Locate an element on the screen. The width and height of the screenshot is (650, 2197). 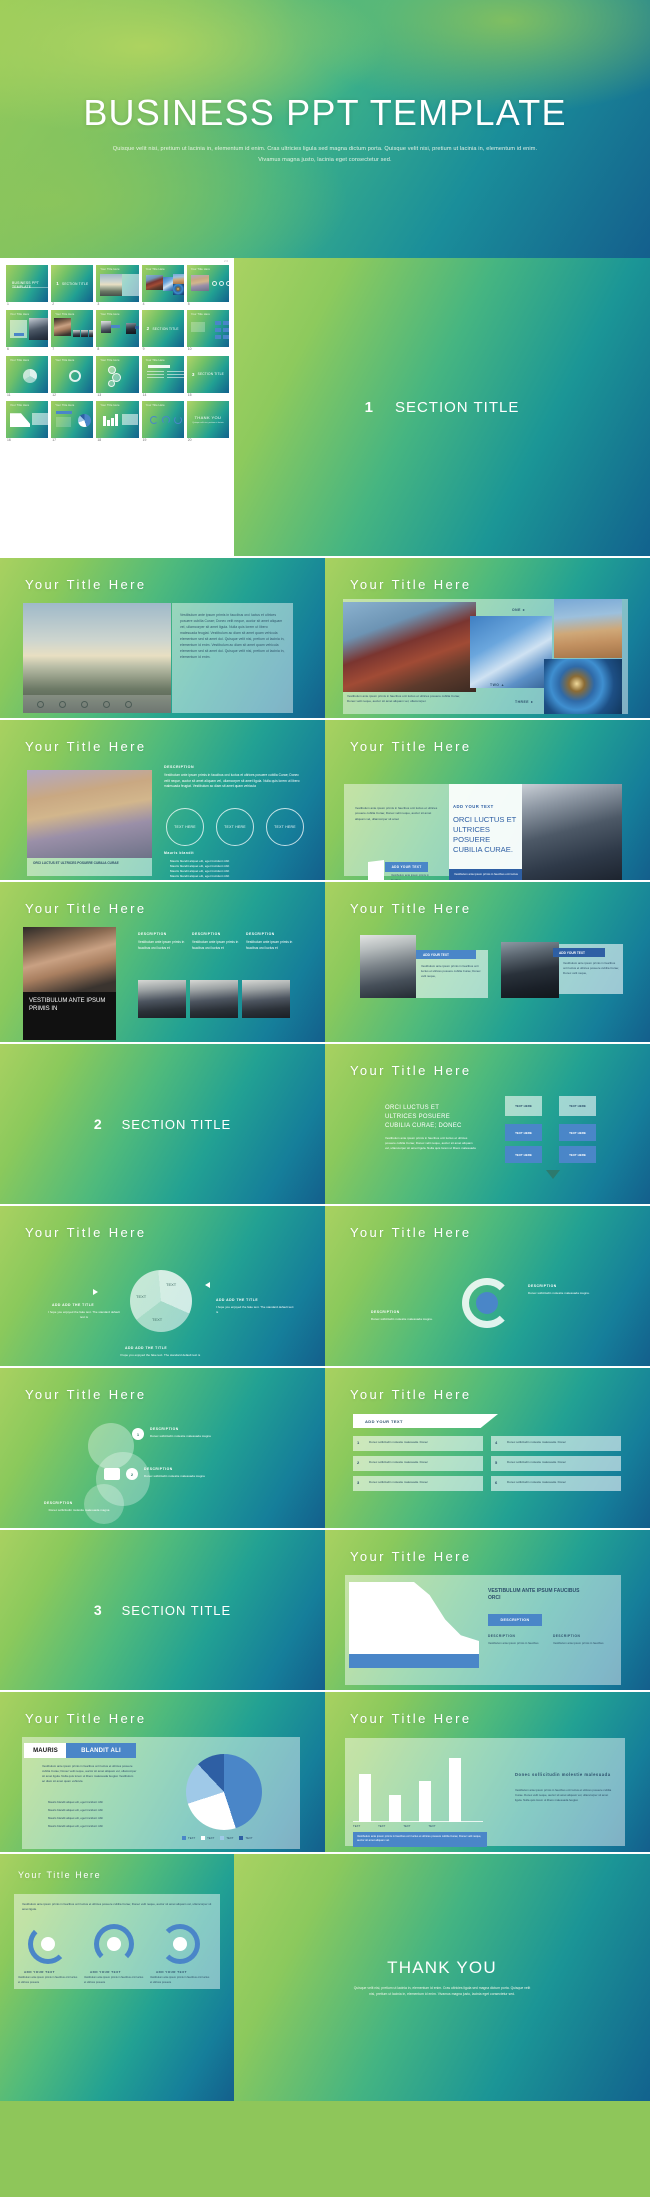
card-kicker: ADD YOUR TEXT is located at coordinates (473, 806).